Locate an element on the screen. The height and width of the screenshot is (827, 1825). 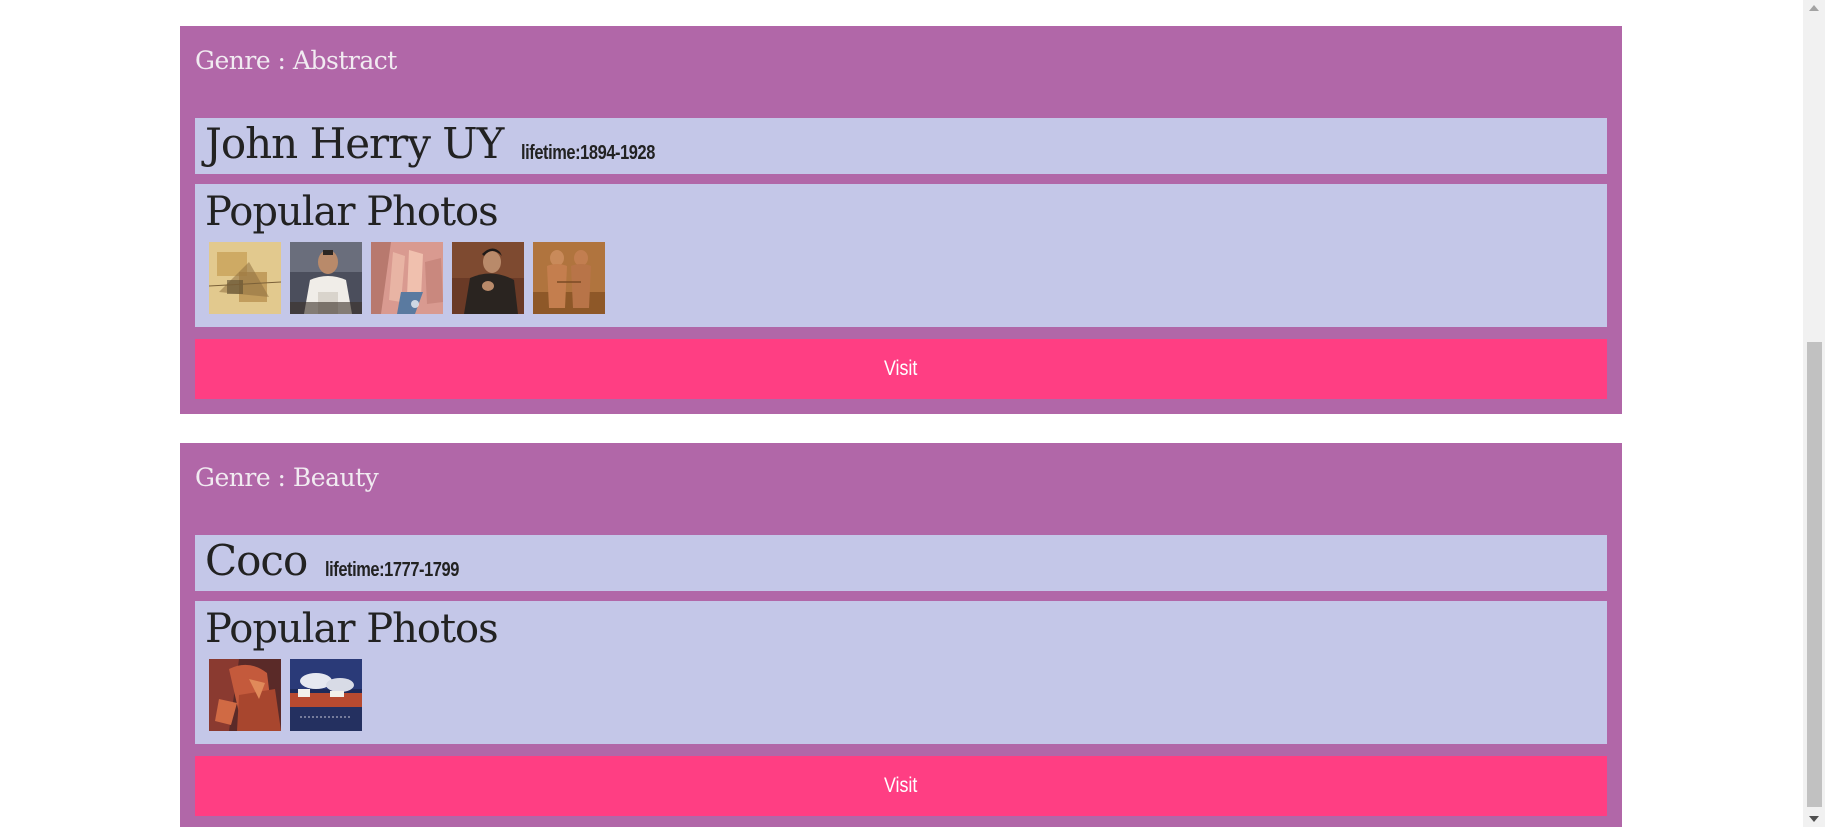
scroll-down-arrow-icon is located at coordinates (1814, 819).